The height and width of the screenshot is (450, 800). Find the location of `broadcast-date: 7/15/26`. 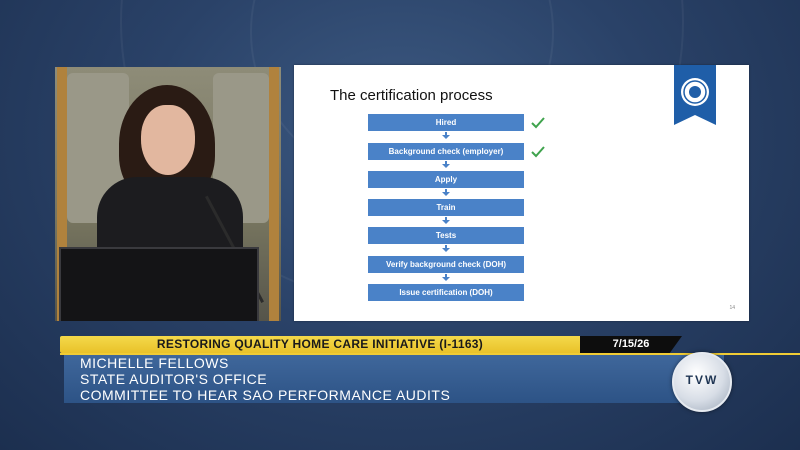

broadcast-date: 7/15/26 is located at coordinates (631, 344).